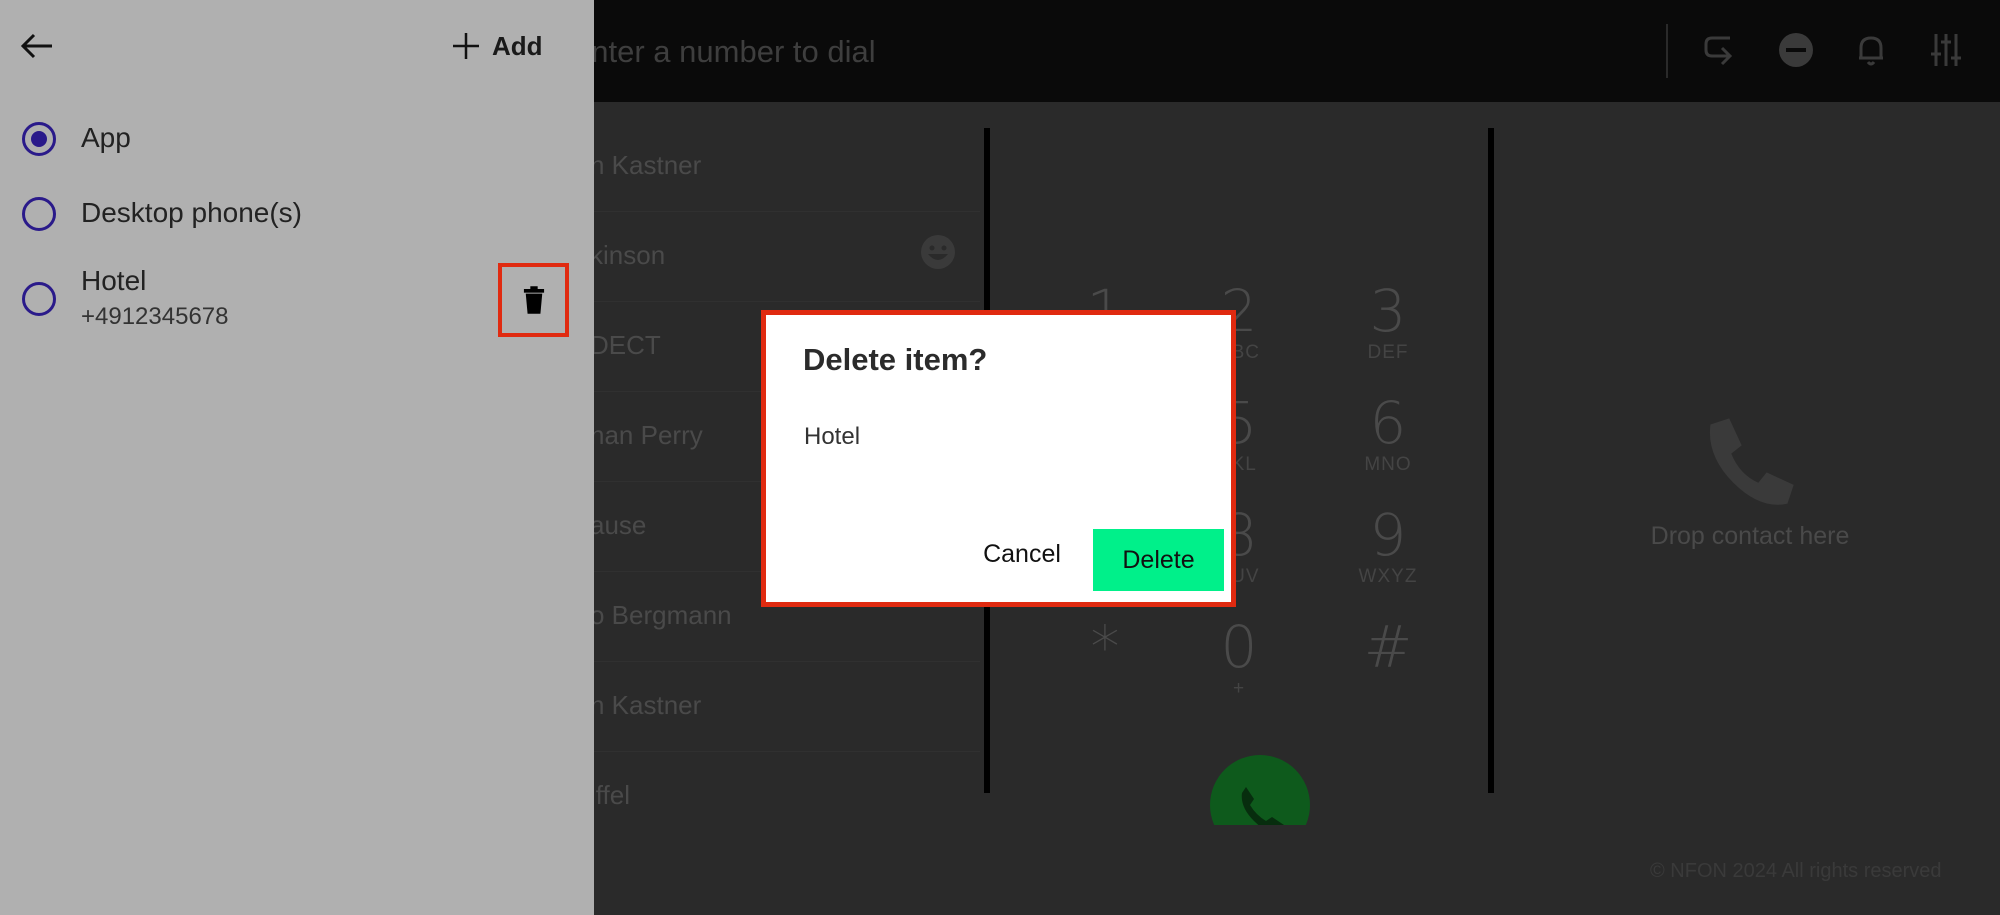  Describe the element at coordinates (1796, 50) in the screenshot. I see `do-not-disturb-icon` at that location.